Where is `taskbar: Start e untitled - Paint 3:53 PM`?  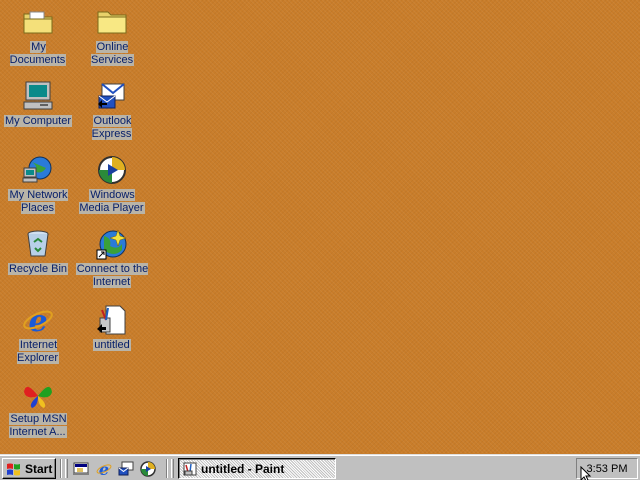
taskbar: Start e untitled - Paint 3:53 PM is located at coordinates (320, 467).